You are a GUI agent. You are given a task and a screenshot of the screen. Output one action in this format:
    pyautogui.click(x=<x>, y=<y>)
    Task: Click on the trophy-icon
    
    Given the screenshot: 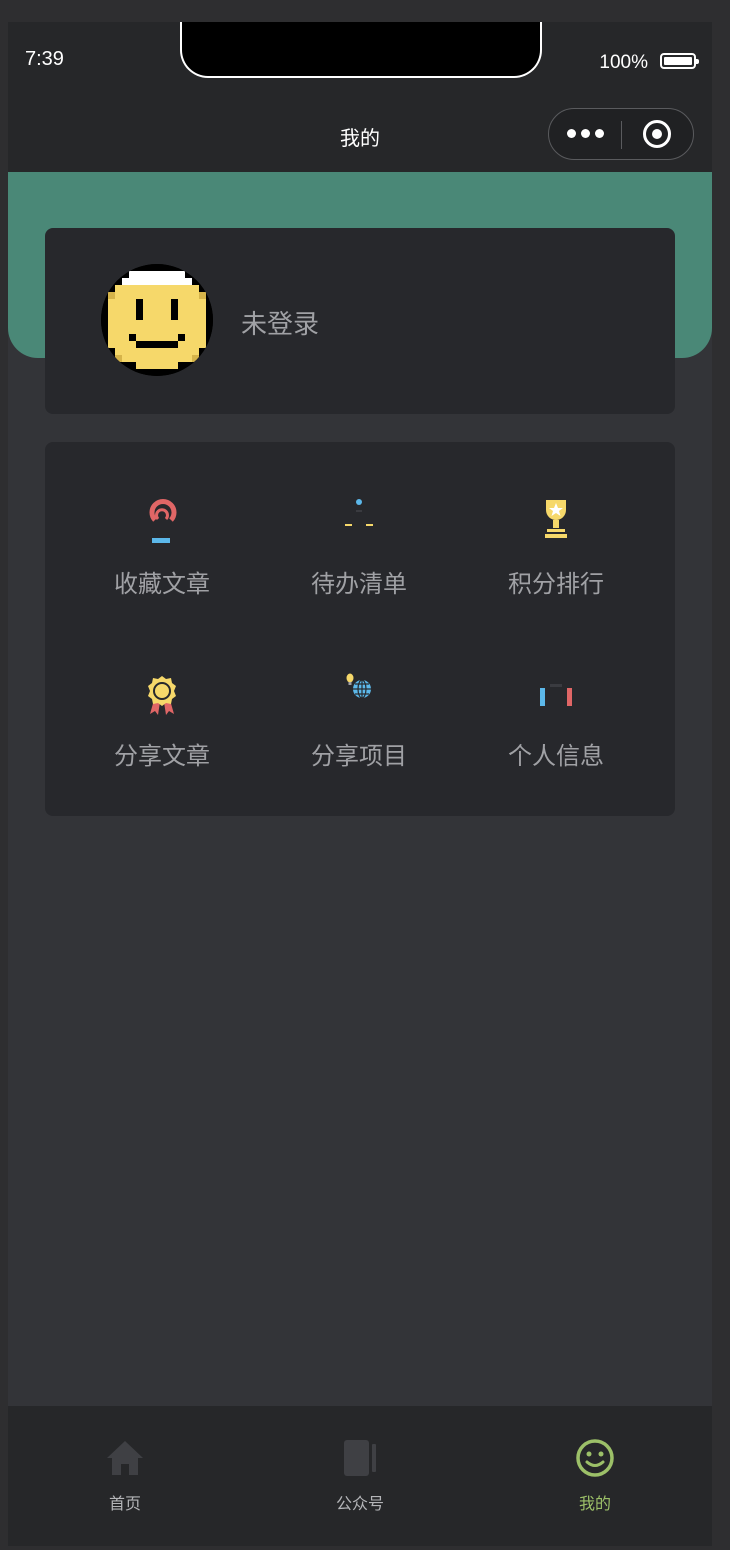 What is the action you would take?
    pyautogui.click(x=556, y=519)
    